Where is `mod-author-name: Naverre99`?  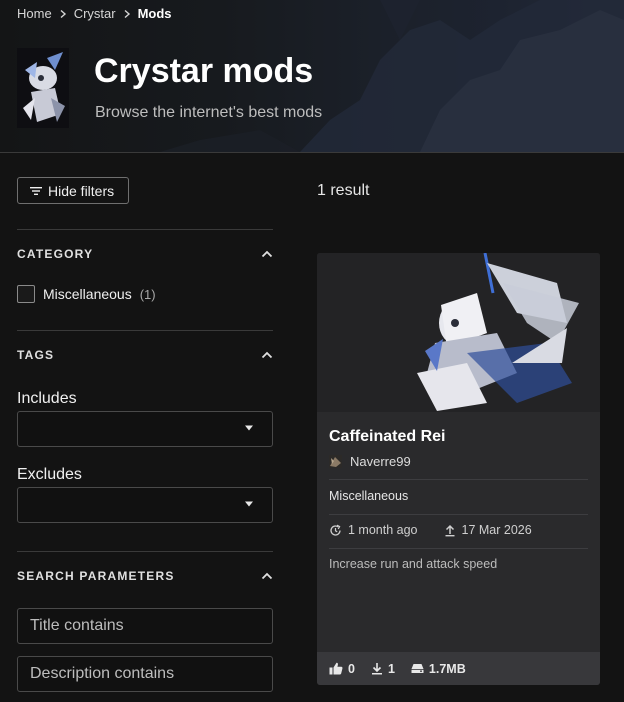 mod-author-name: Naverre99 is located at coordinates (380, 461).